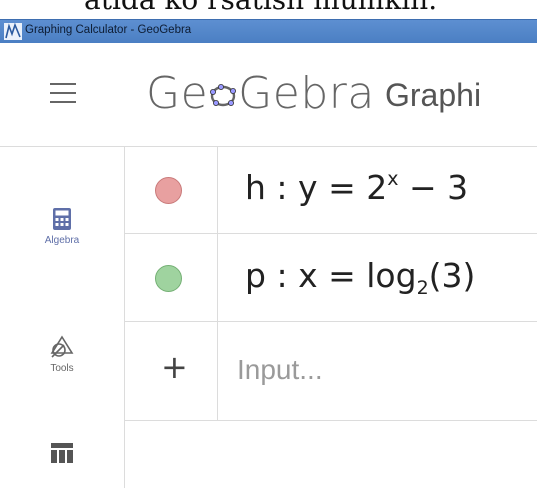 The width and height of the screenshot is (537, 488). Describe the element at coordinates (62, 219) in the screenshot. I see `calculator-icon` at that location.